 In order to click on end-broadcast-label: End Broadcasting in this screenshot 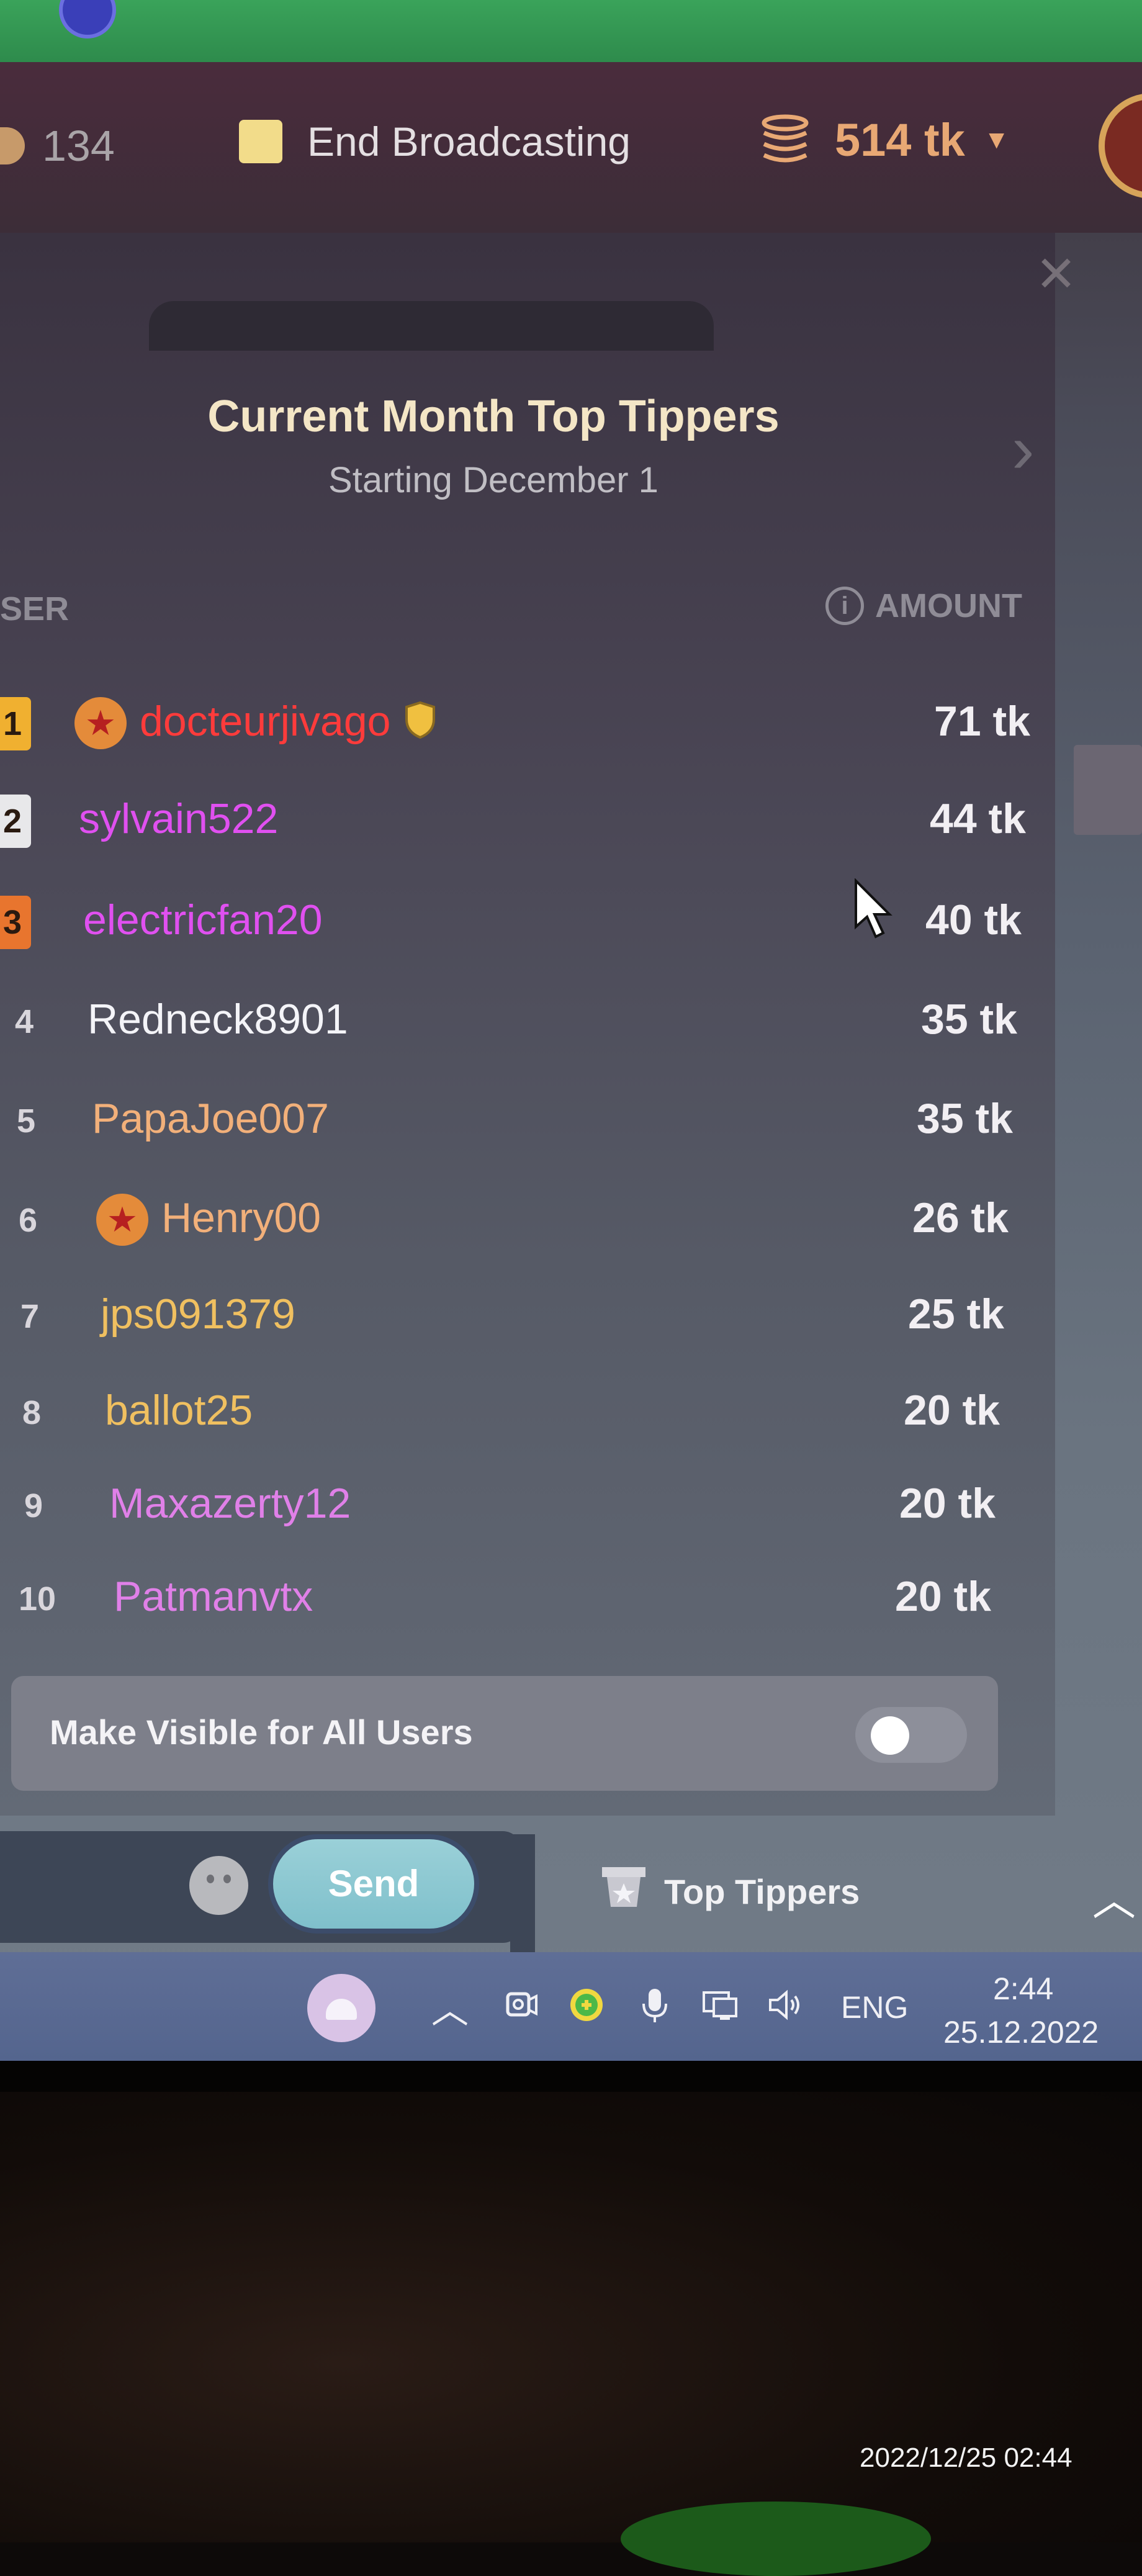, I will do `click(469, 141)`.